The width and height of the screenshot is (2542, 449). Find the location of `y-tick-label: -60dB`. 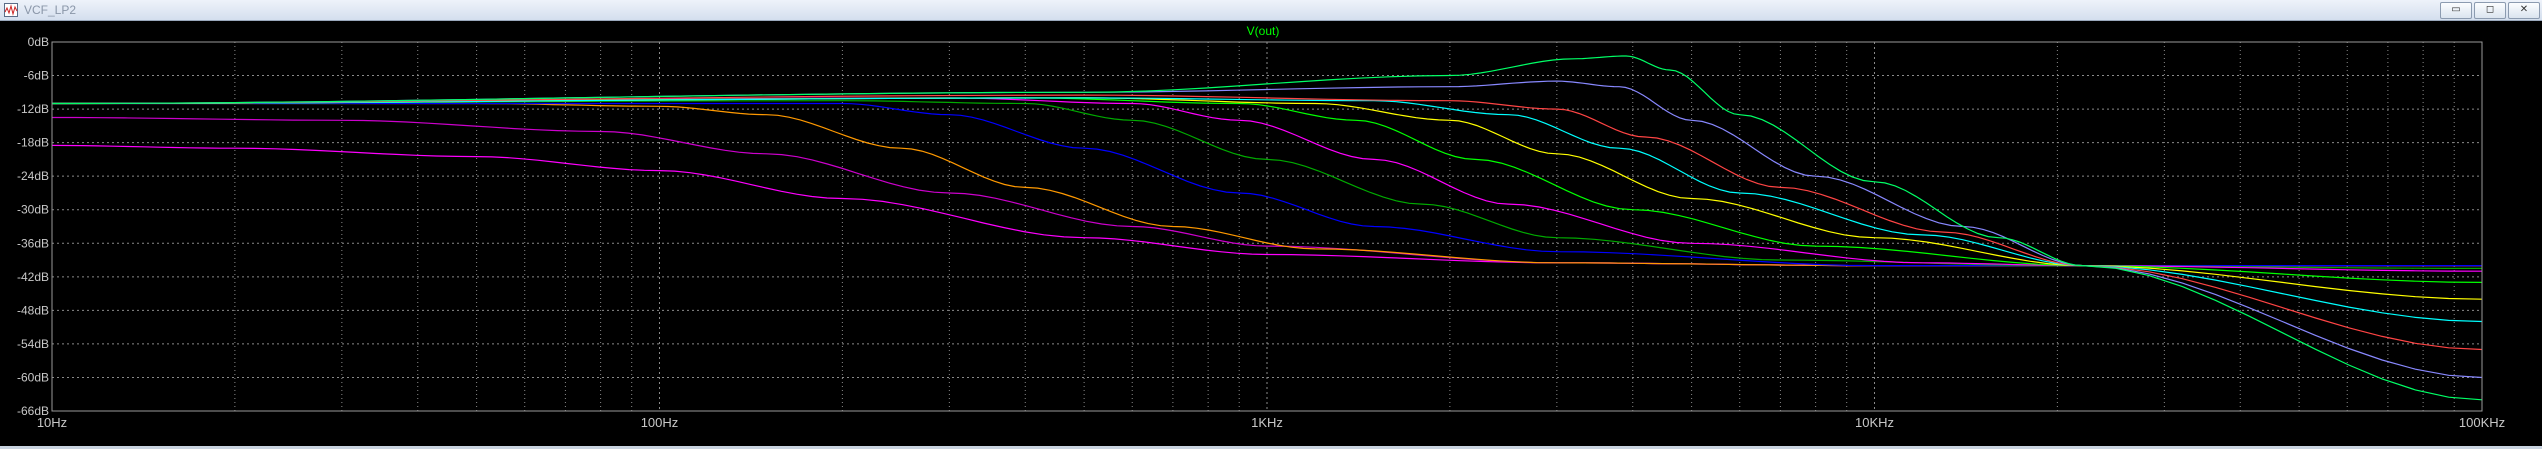

y-tick-label: -60dB is located at coordinates (33, 377).